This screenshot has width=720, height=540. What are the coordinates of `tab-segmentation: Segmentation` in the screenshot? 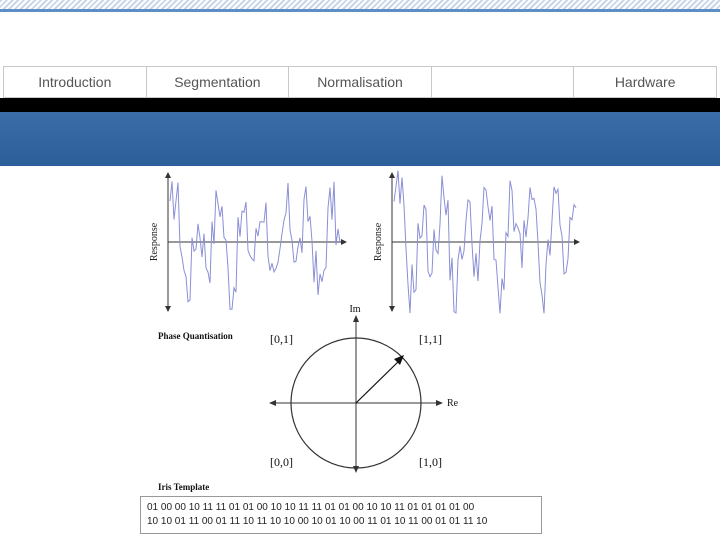 It's located at (218, 82).